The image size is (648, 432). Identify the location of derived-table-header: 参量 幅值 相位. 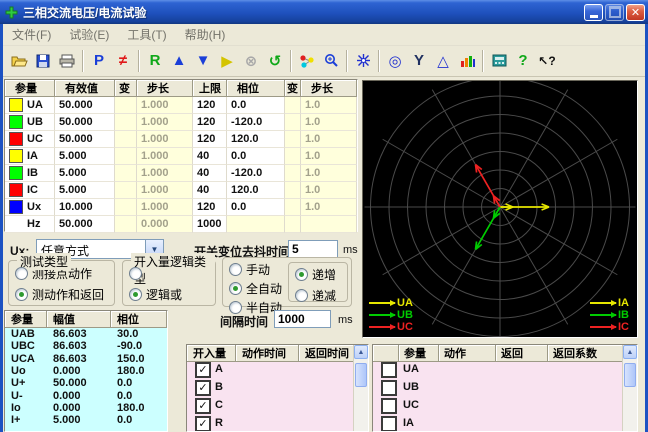
(86, 319).